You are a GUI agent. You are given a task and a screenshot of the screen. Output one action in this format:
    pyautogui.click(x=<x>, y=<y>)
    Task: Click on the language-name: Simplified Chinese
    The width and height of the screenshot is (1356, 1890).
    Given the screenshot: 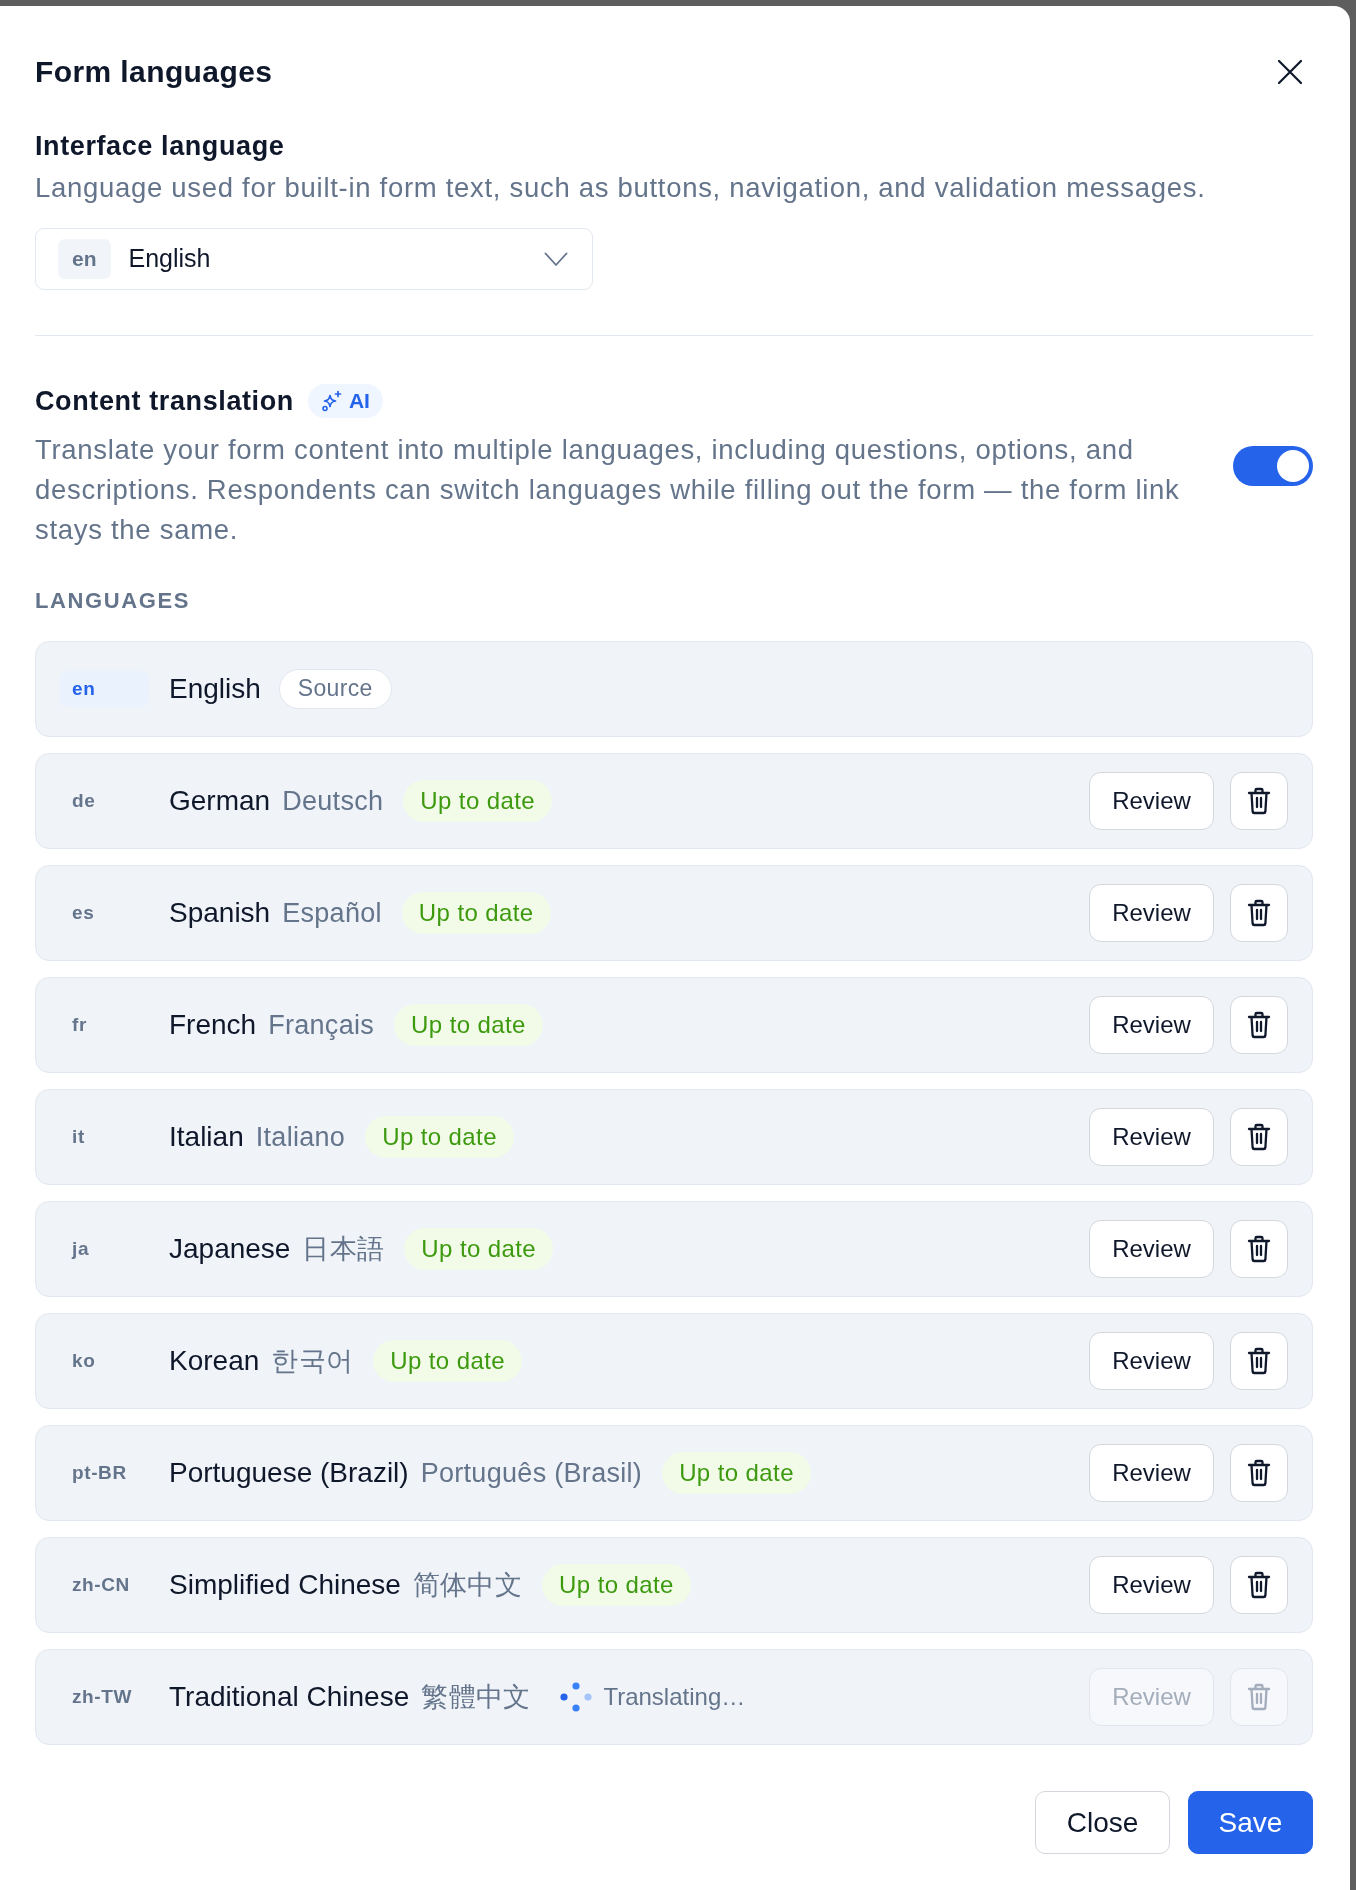 What is the action you would take?
    pyautogui.click(x=285, y=1585)
    